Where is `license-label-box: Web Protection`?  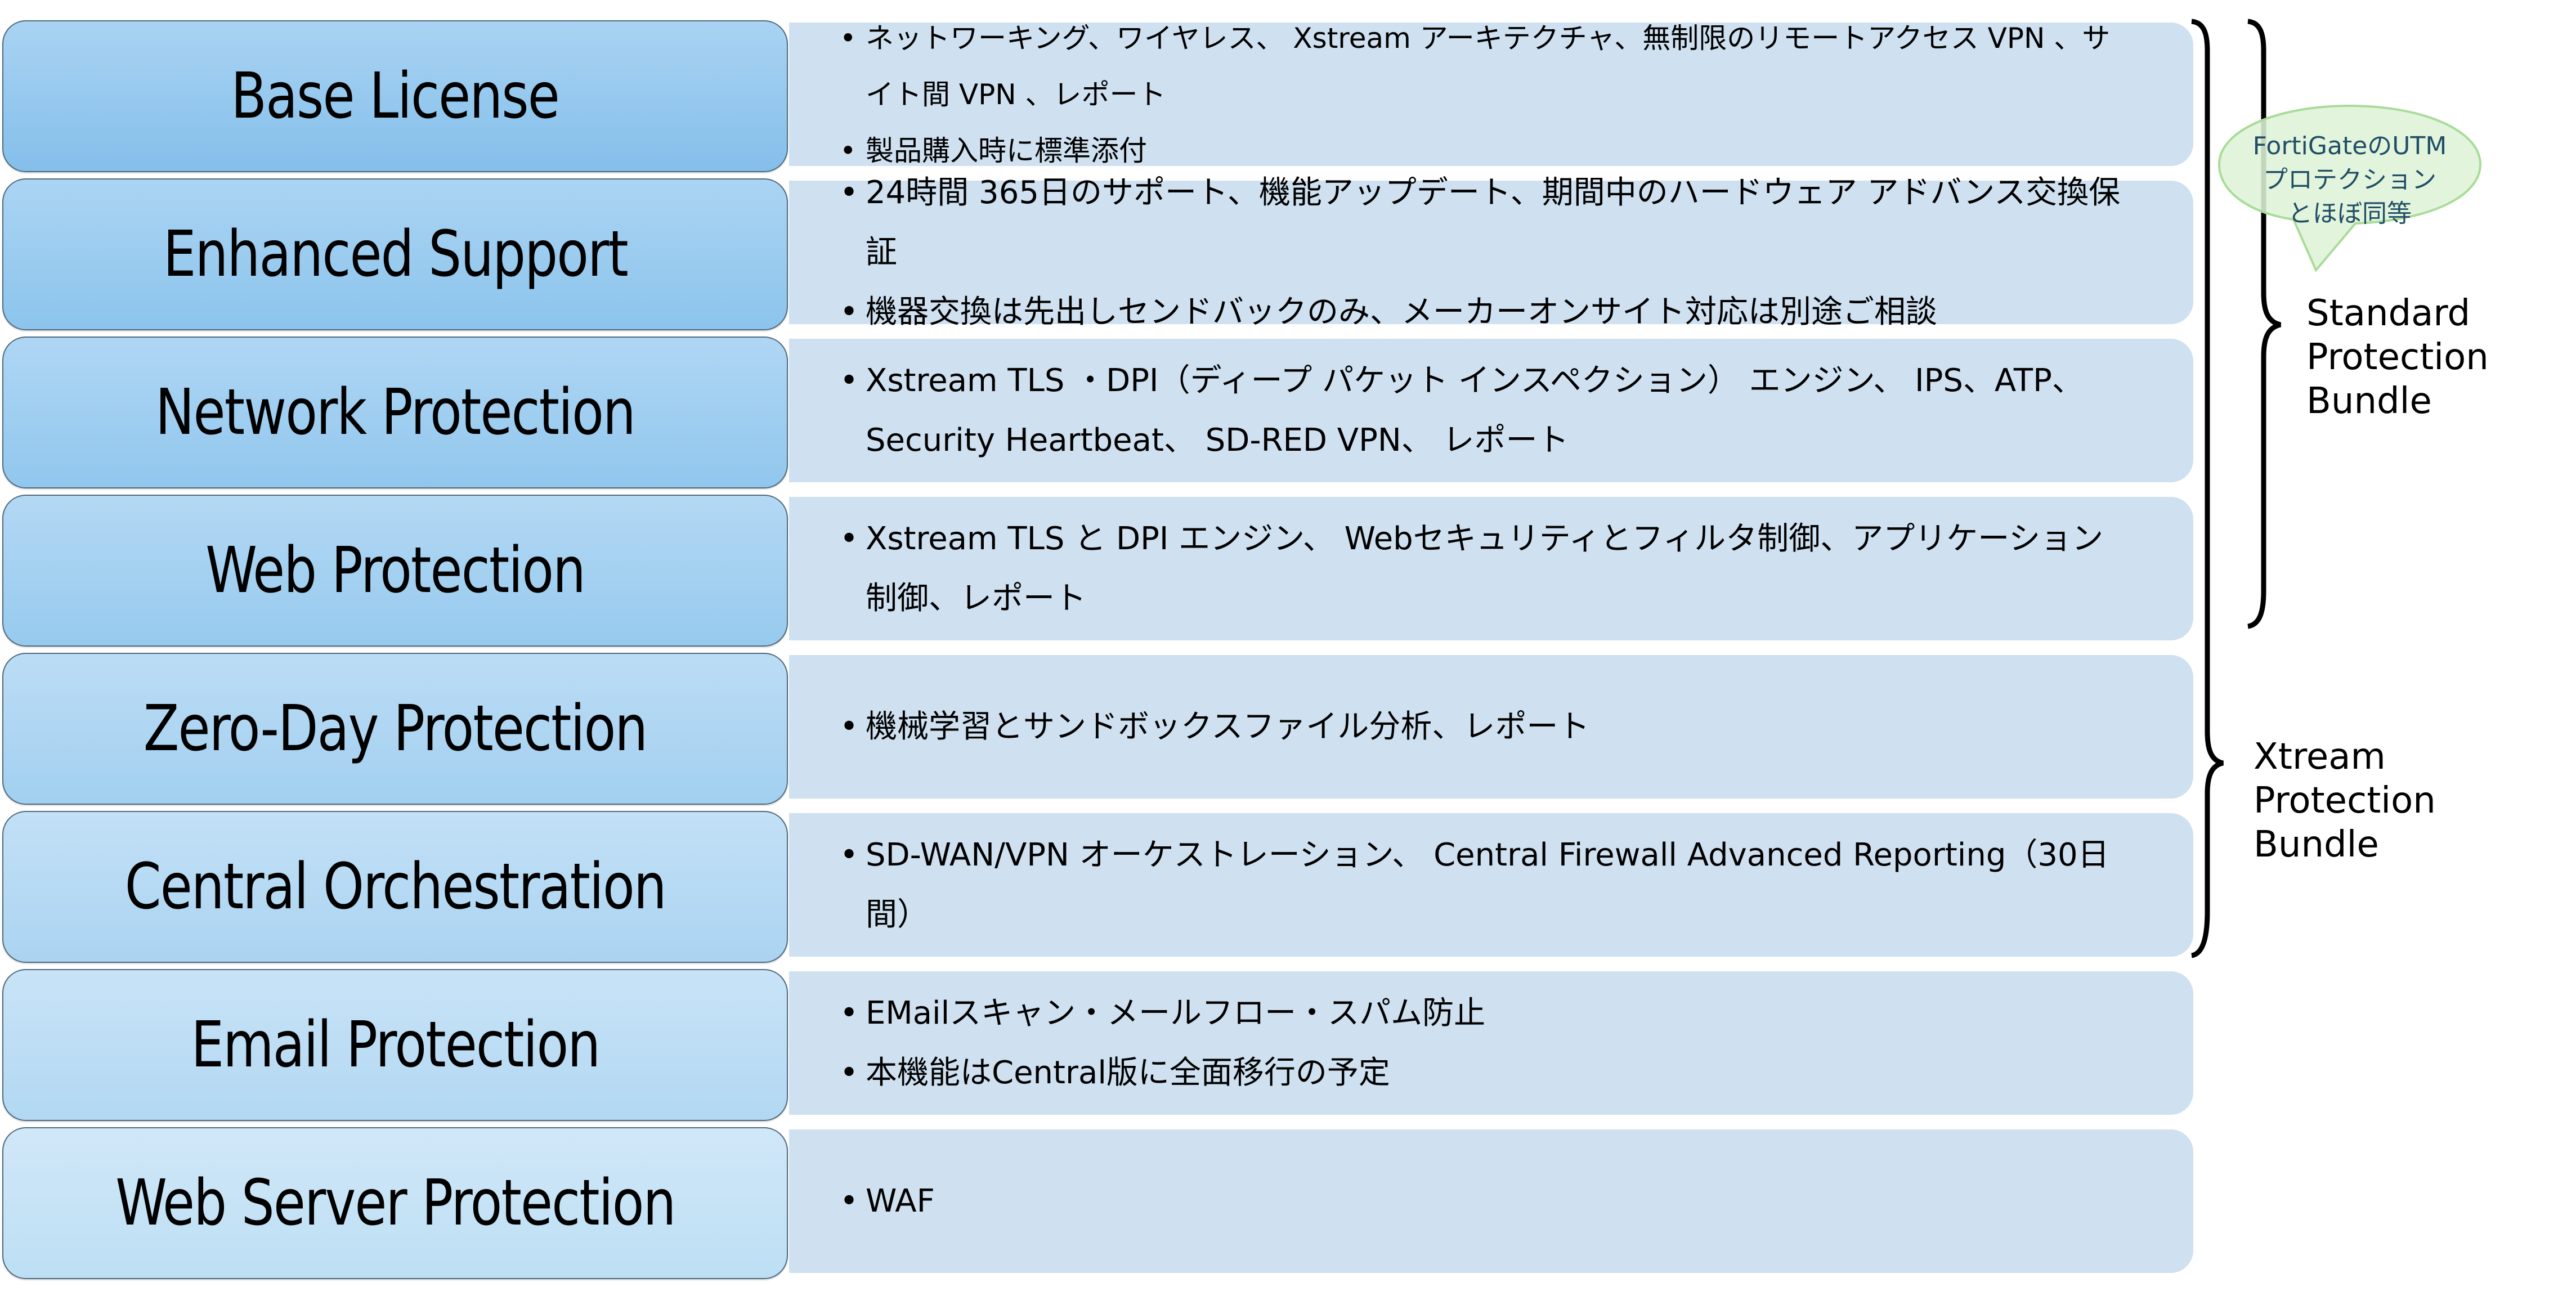 license-label-box: Web Protection is located at coordinates (395, 571).